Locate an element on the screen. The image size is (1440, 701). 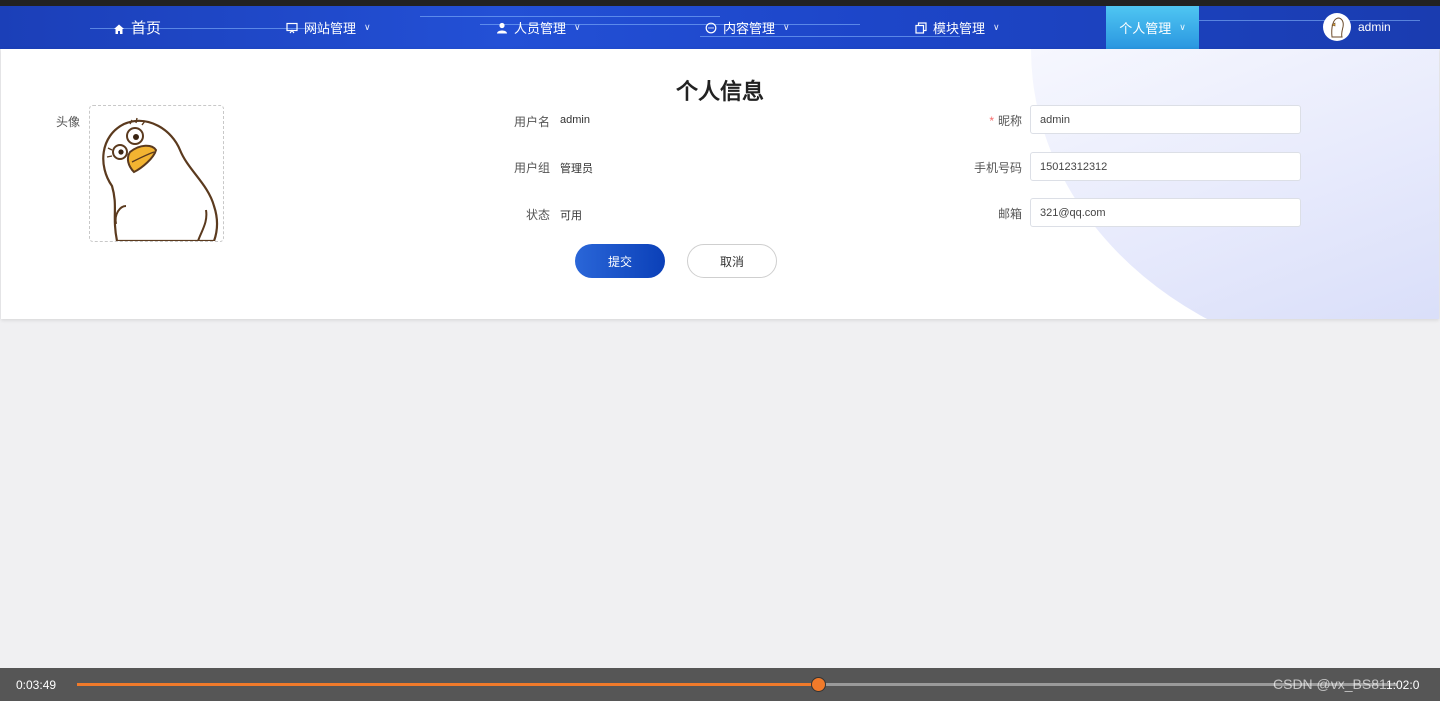
nav-personal-management: 个人管理 ∨ is located at coordinates (1152, 27).